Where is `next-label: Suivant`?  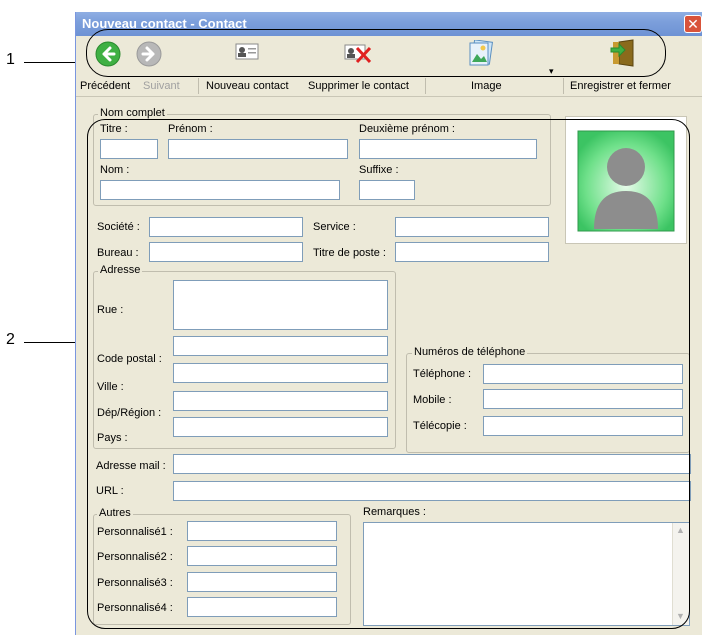
next-label: Suivant is located at coordinates (161, 86).